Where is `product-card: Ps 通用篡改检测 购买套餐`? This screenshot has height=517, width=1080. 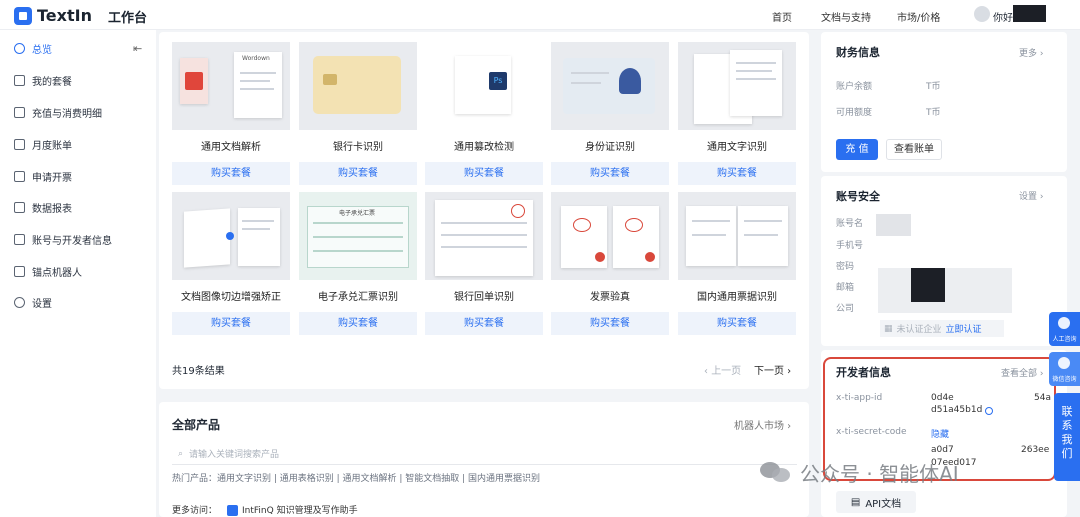
product-card: Ps 通用篡改检测 购买套餐 is located at coordinates (484, 113).